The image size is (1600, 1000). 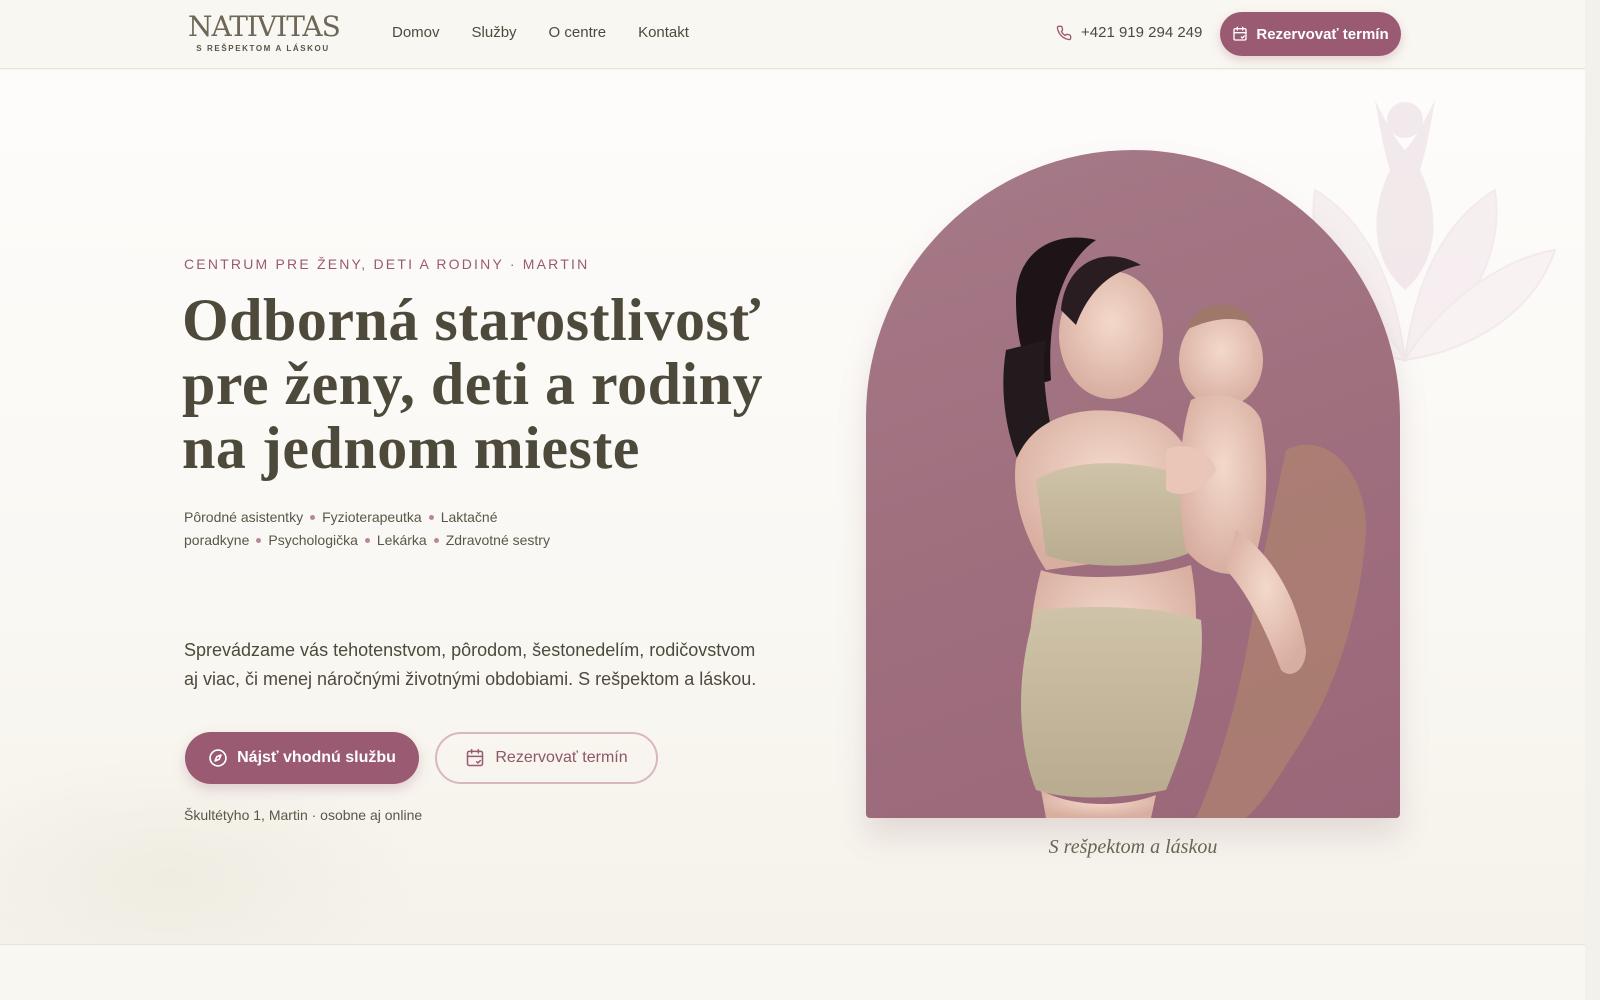 What do you see at coordinates (372, 517) in the screenshot?
I see `specialty-item: Fyzioterapeutka` at bounding box center [372, 517].